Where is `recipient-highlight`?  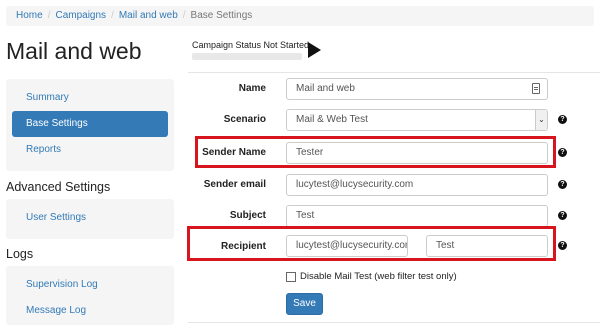
recipient-highlight is located at coordinates (371, 243).